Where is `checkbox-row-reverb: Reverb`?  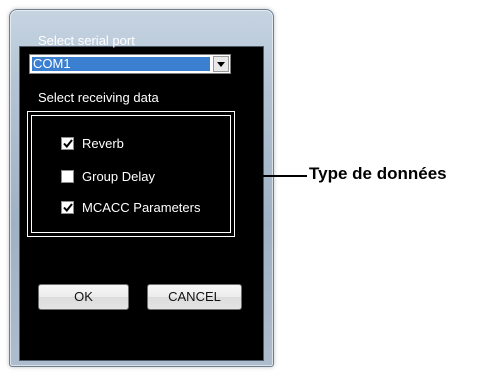
checkbox-row-reverb: Reverb is located at coordinates (92, 143).